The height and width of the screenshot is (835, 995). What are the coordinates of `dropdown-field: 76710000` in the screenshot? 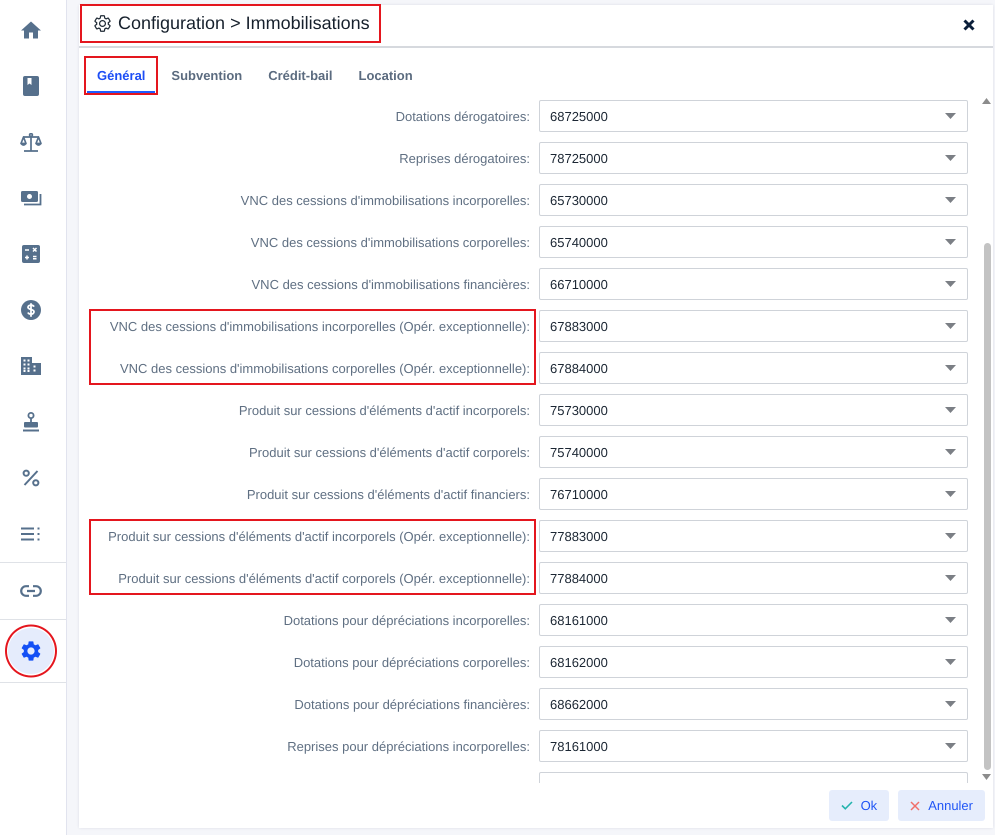 It's located at (753, 494).